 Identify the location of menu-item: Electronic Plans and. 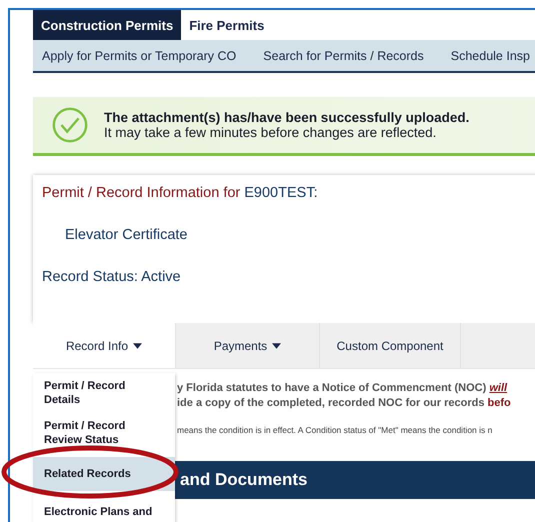
(104, 506).